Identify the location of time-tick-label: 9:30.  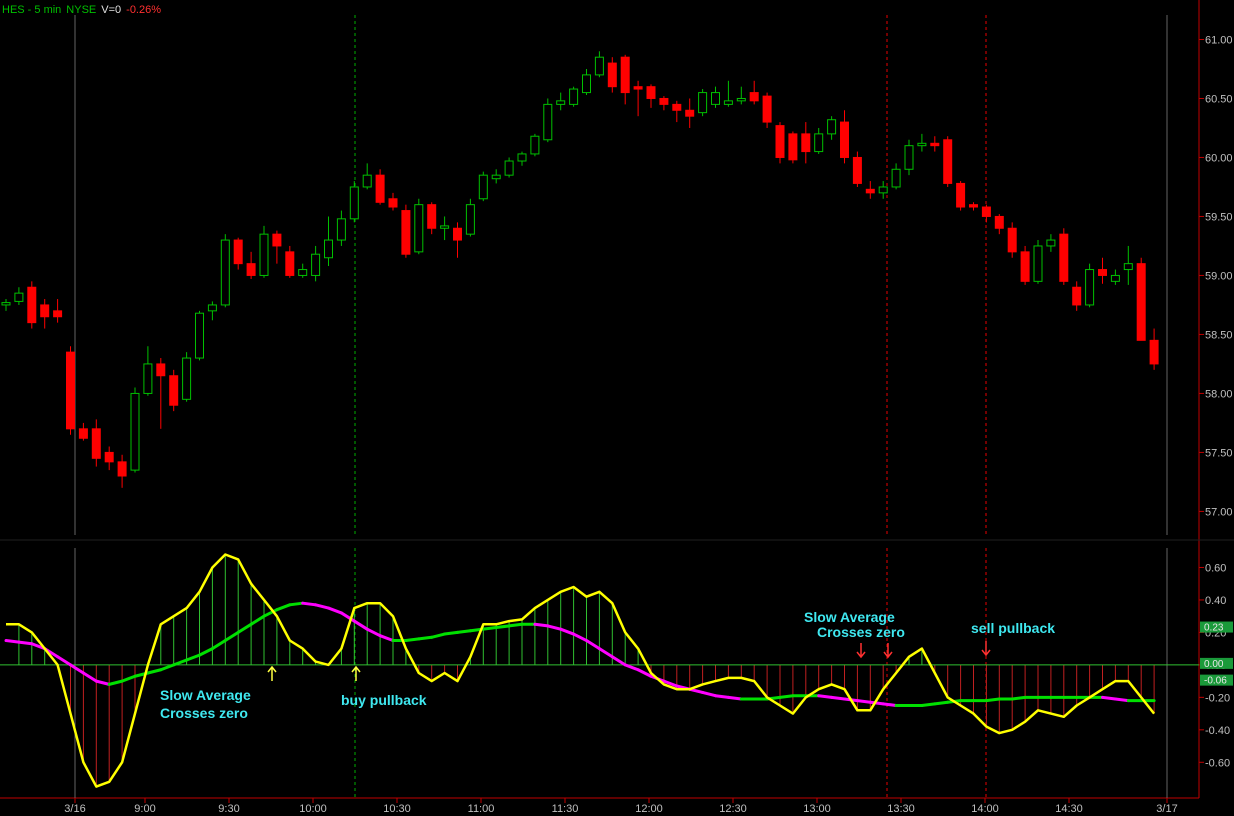
(228, 809).